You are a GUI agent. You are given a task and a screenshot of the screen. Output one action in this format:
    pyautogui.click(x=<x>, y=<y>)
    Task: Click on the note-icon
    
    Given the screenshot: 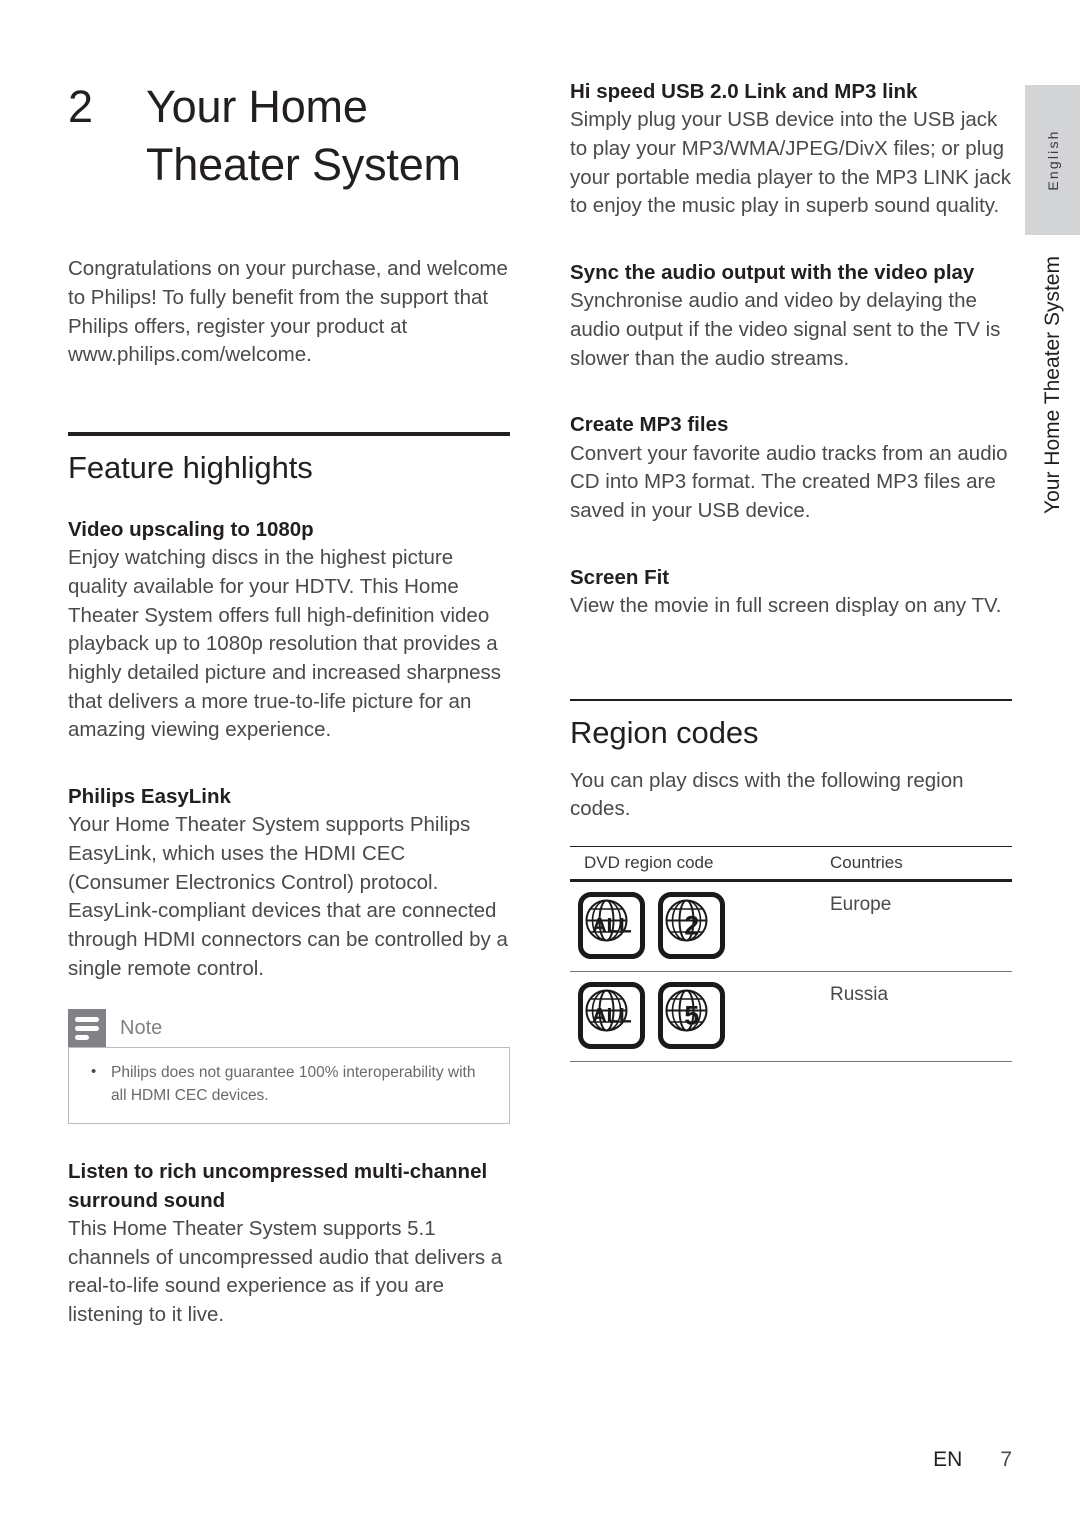 What is the action you would take?
    pyautogui.click(x=87, y=1028)
    